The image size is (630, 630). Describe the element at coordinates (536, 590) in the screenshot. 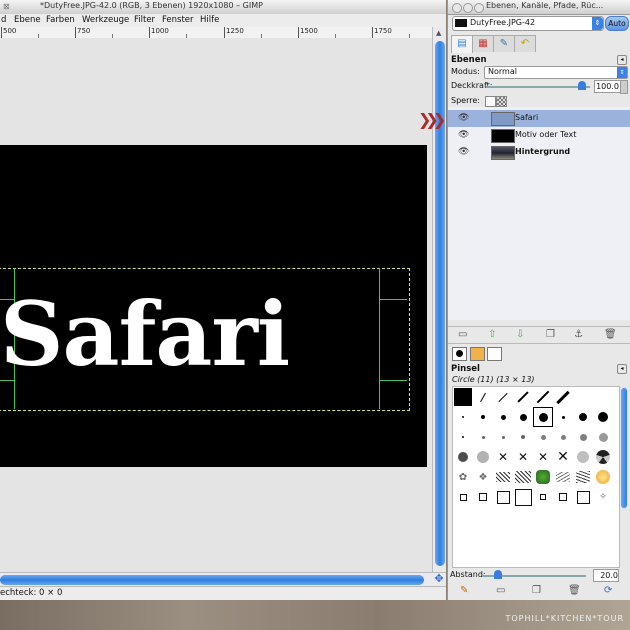

I see `duplicate-brush-icon: ❐` at that location.